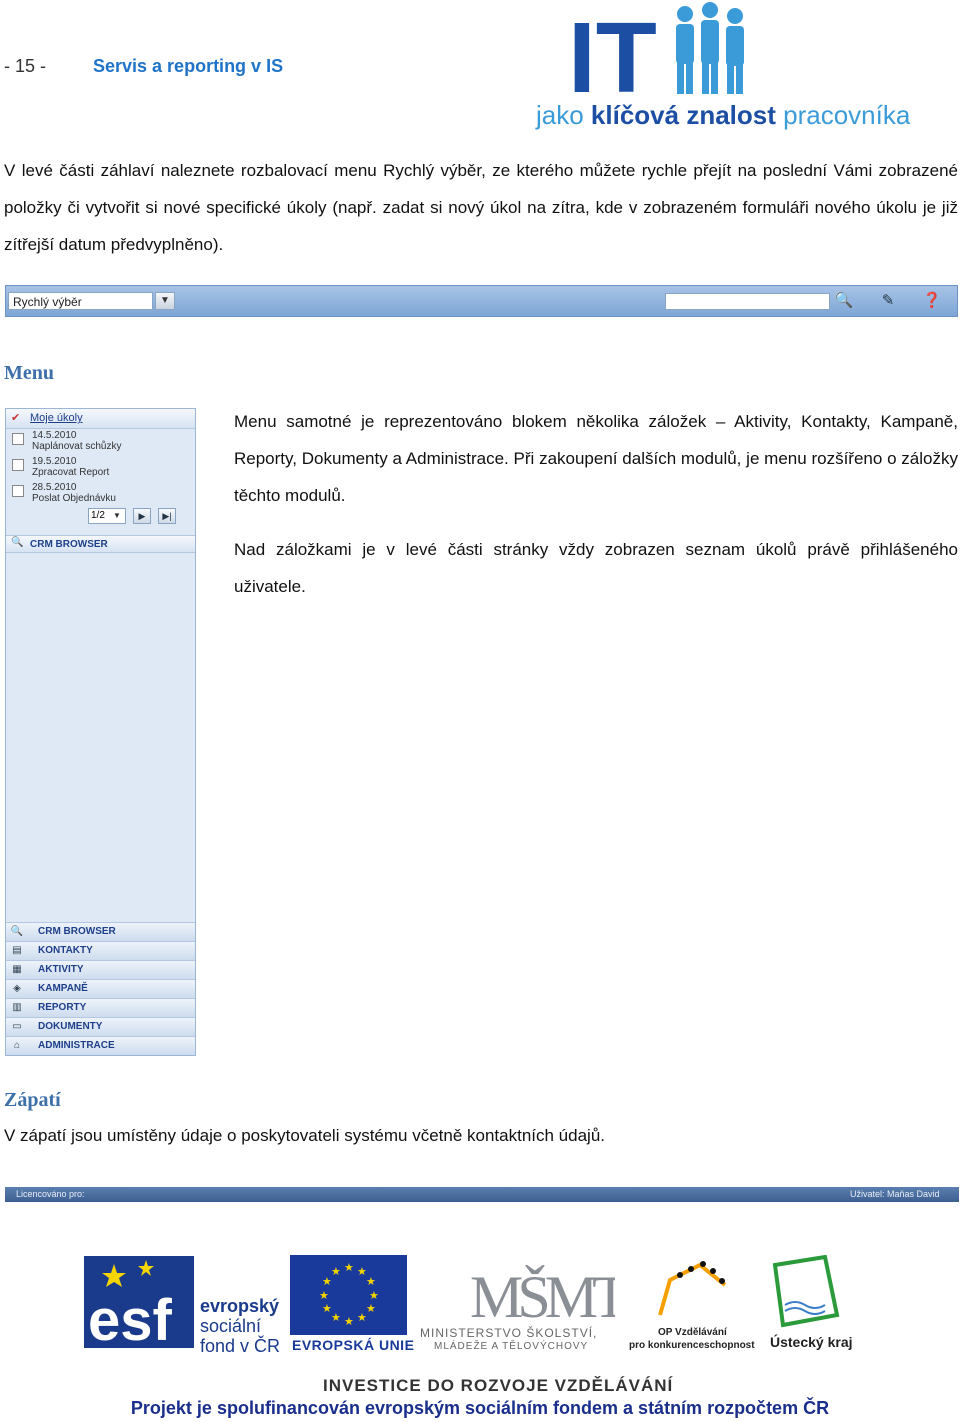  Describe the element at coordinates (77, 931) in the screenshot. I see `nav-label: CRM BROWSER` at that location.